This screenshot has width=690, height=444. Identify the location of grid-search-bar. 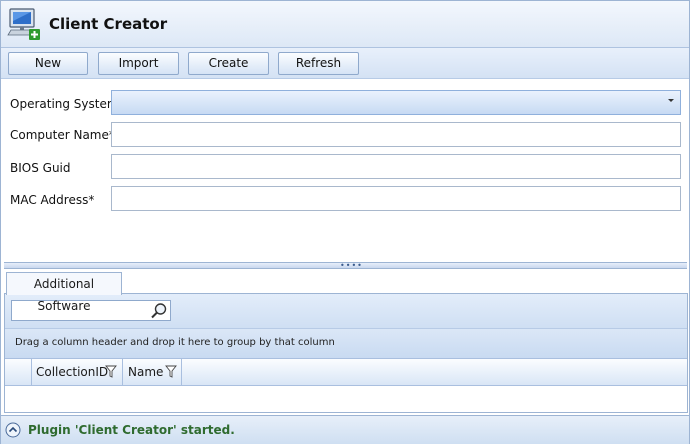
(346, 311).